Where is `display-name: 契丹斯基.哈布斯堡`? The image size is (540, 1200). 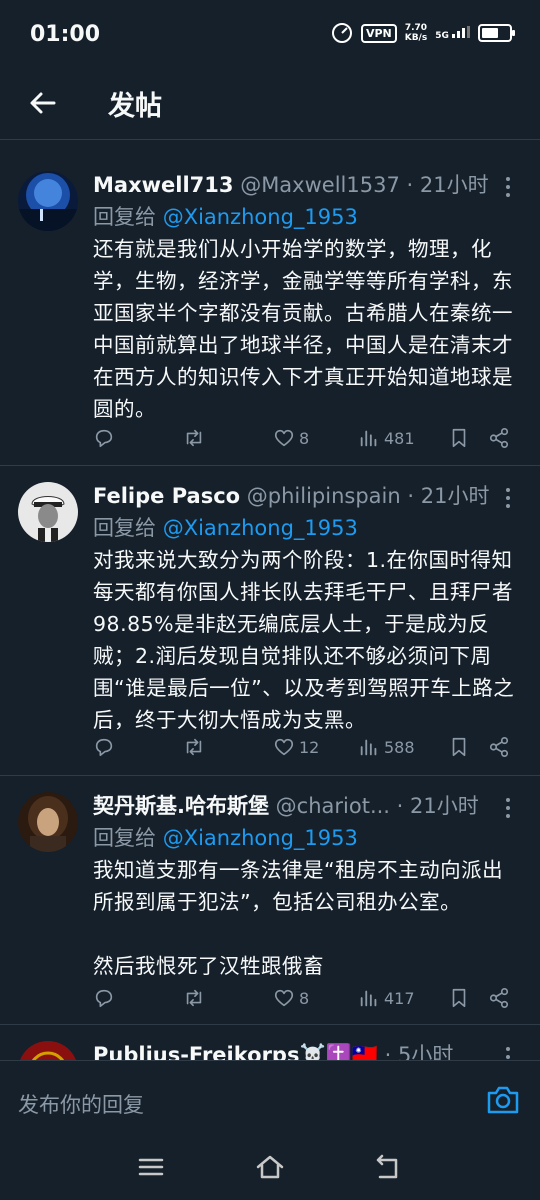 display-name: 契丹斯基.哈布斯堡 is located at coordinates (181, 806).